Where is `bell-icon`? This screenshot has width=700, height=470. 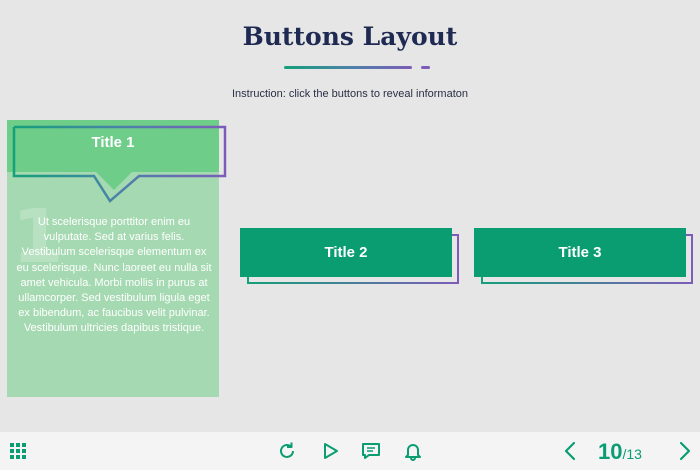 bell-icon is located at coordinates (413, 451).